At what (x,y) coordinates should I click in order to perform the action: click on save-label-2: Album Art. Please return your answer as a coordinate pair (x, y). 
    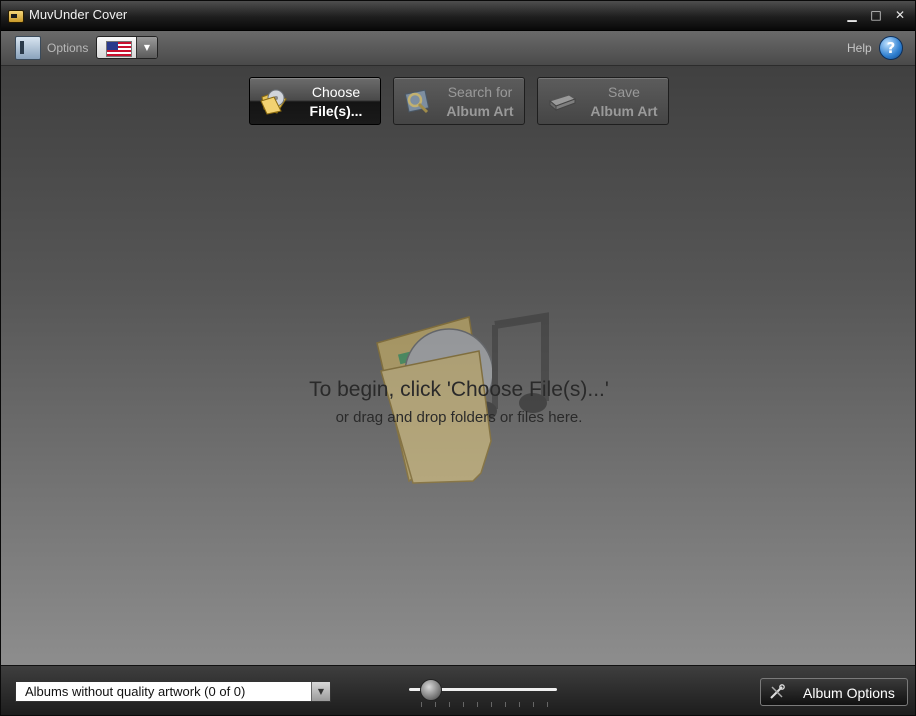
    Looking at the image, I should click on (624, 111).